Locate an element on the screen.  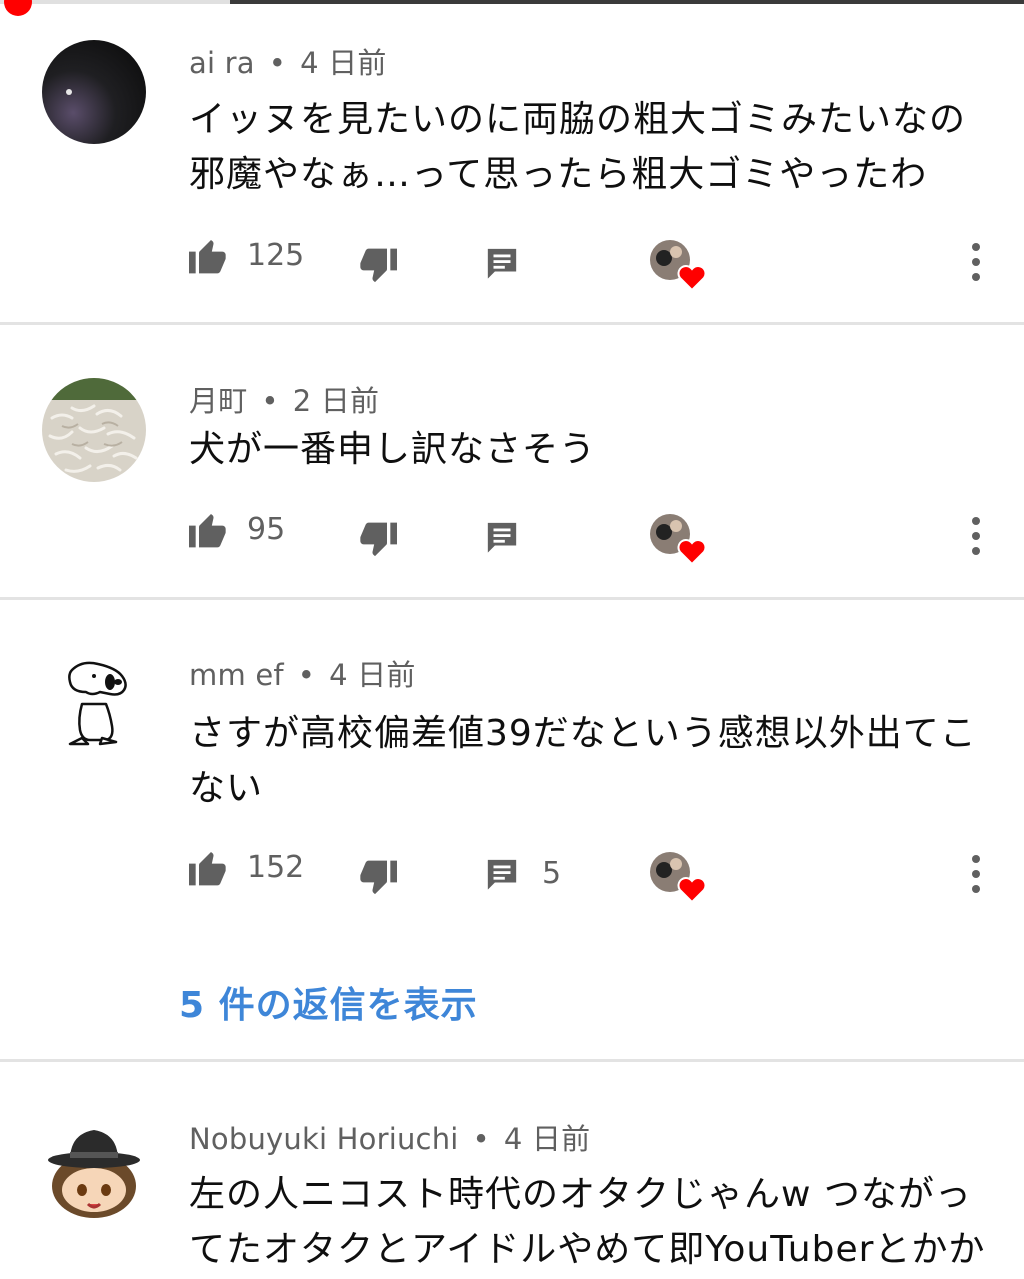
comment-text-line: 左の人ニコスト時代のオタクじゃんw つながっ is located at coordinates (580, 1194).